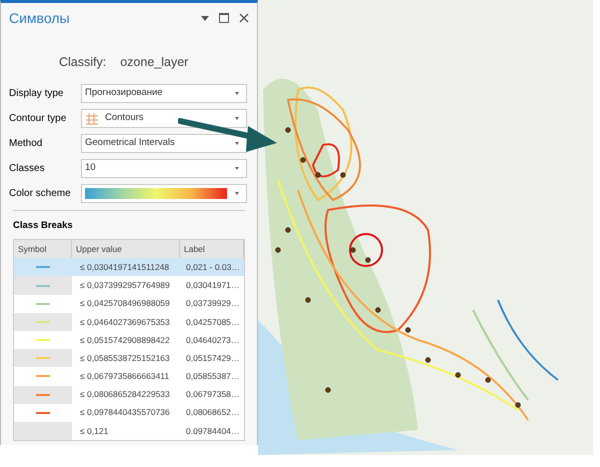  What do you see at coordinates (124, 93) in the screenshot?
I see `dropdown-value: Прогнозирование` at bounding box center [124, 93].